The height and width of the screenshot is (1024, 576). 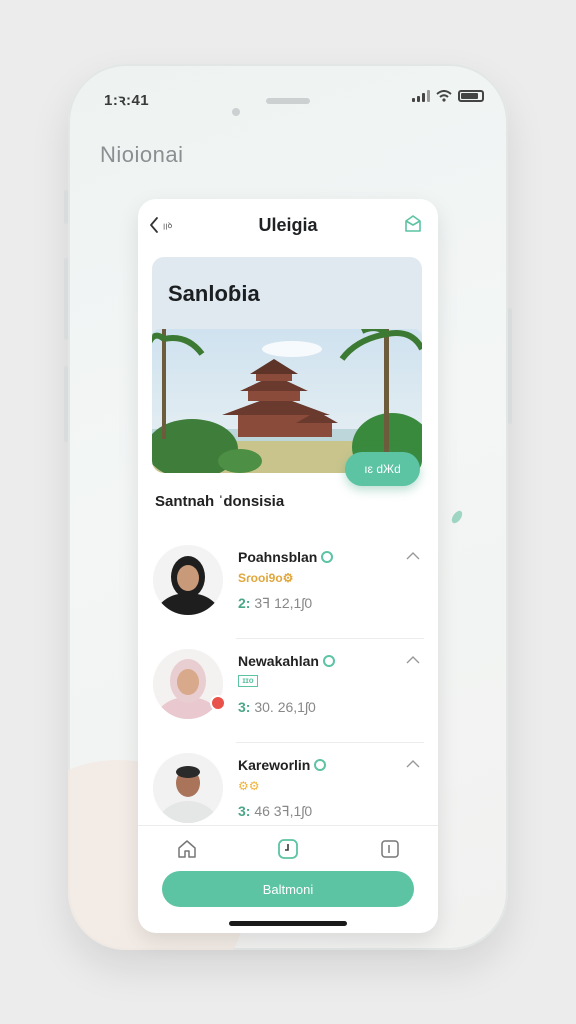 I want to click on side-button-power, so click(x=510, y=366).